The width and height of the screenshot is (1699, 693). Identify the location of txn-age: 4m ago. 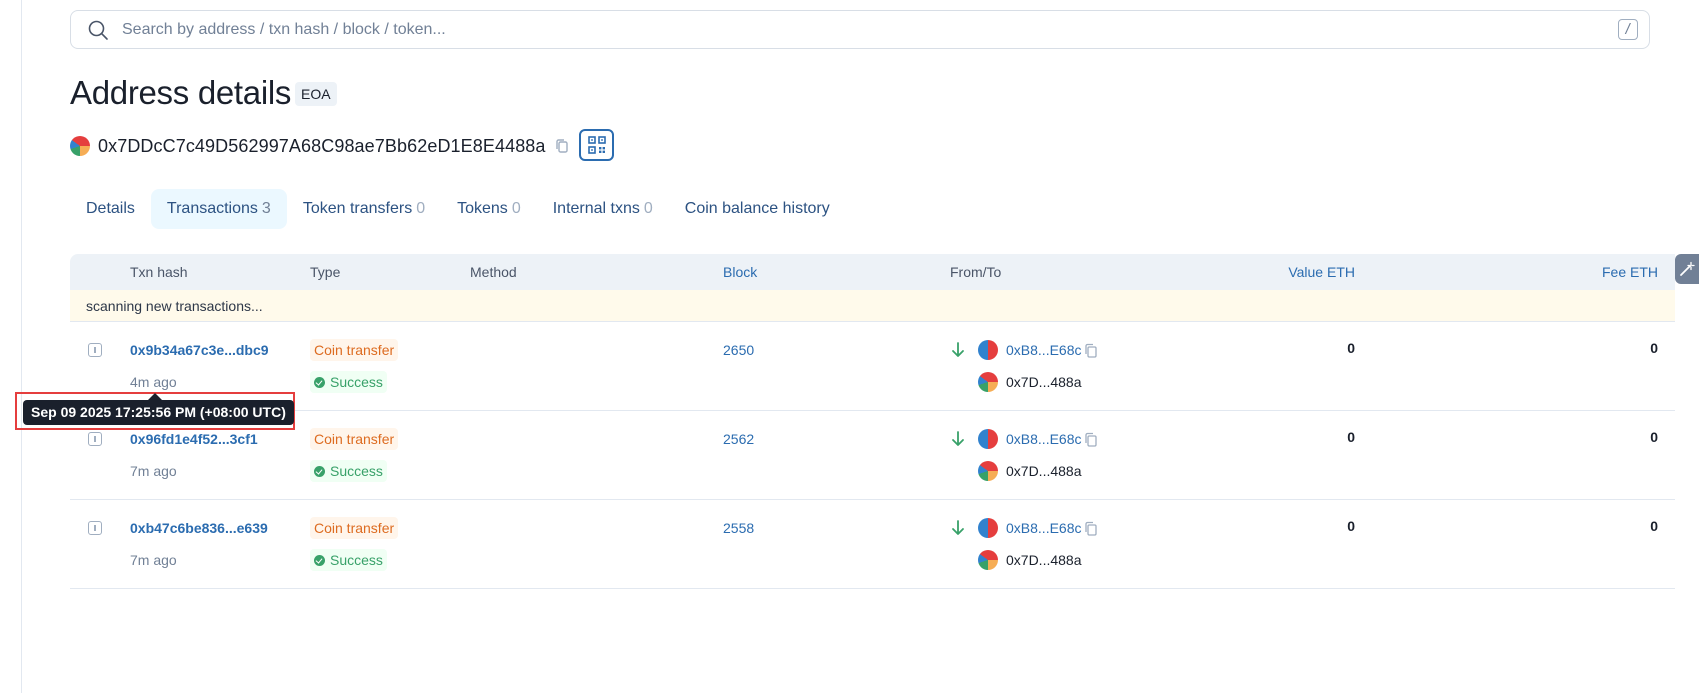
(153, 382).